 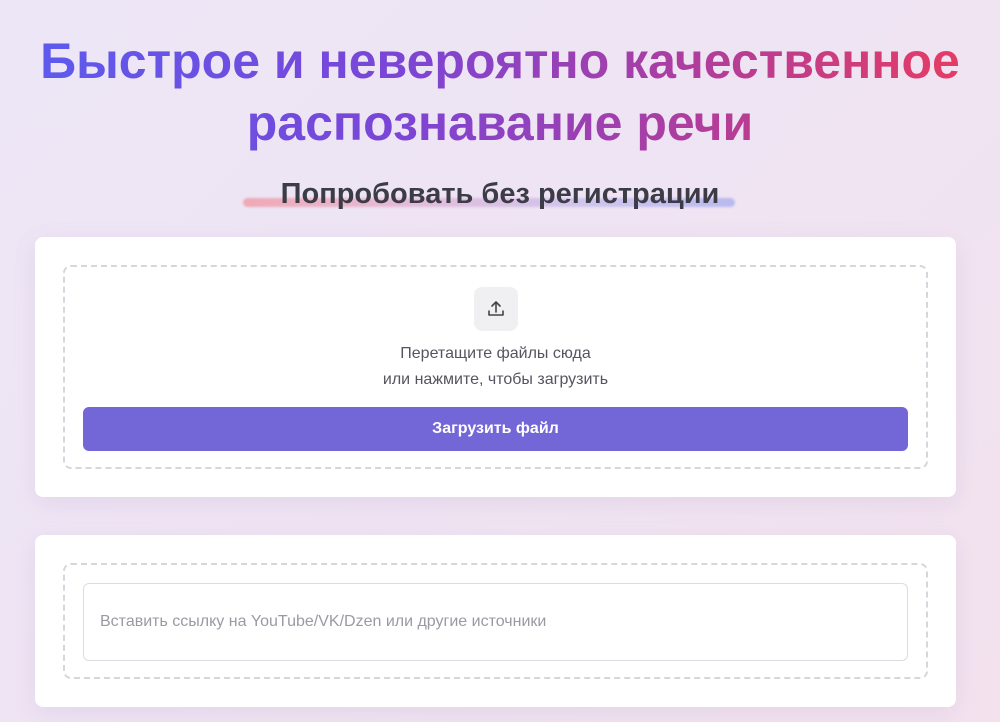 What do you see at coordinates (495, 353) in the screenshot?
I see `dropzone-text-line-1: Перетащите файлы сюда` at bounding box center [495, 353].